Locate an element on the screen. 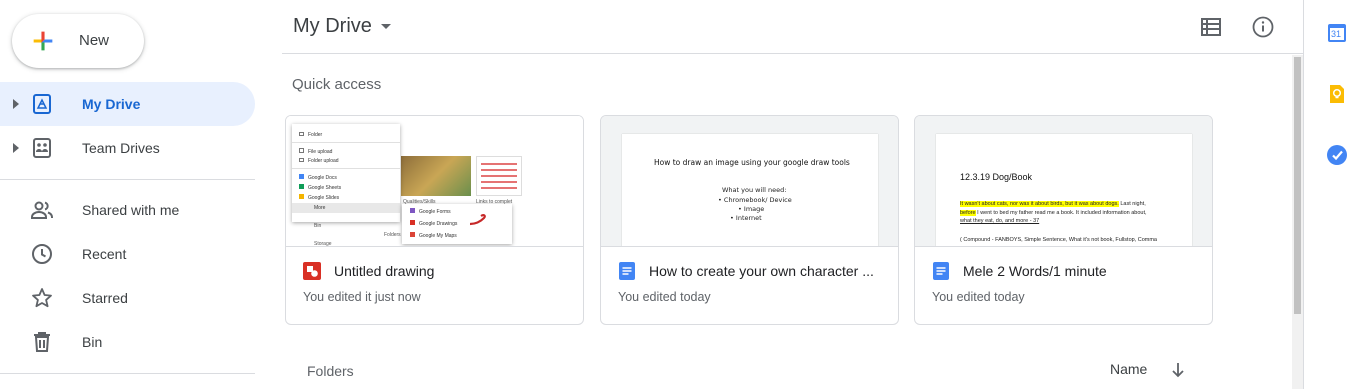 This screenshot has width=1359, height=389. thumb-menu-item: File upload is located at coordinates (320, 152).